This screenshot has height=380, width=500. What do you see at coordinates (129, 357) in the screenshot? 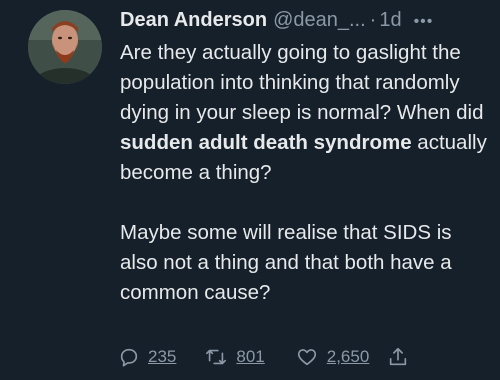
I see `reply-icon` at bounding box center [129, 357].